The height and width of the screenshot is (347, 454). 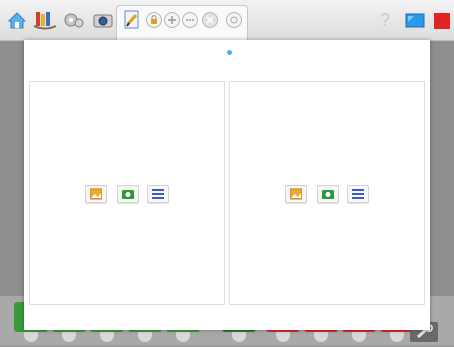 I want to click on gears-icon, so click(x=74, y=20).